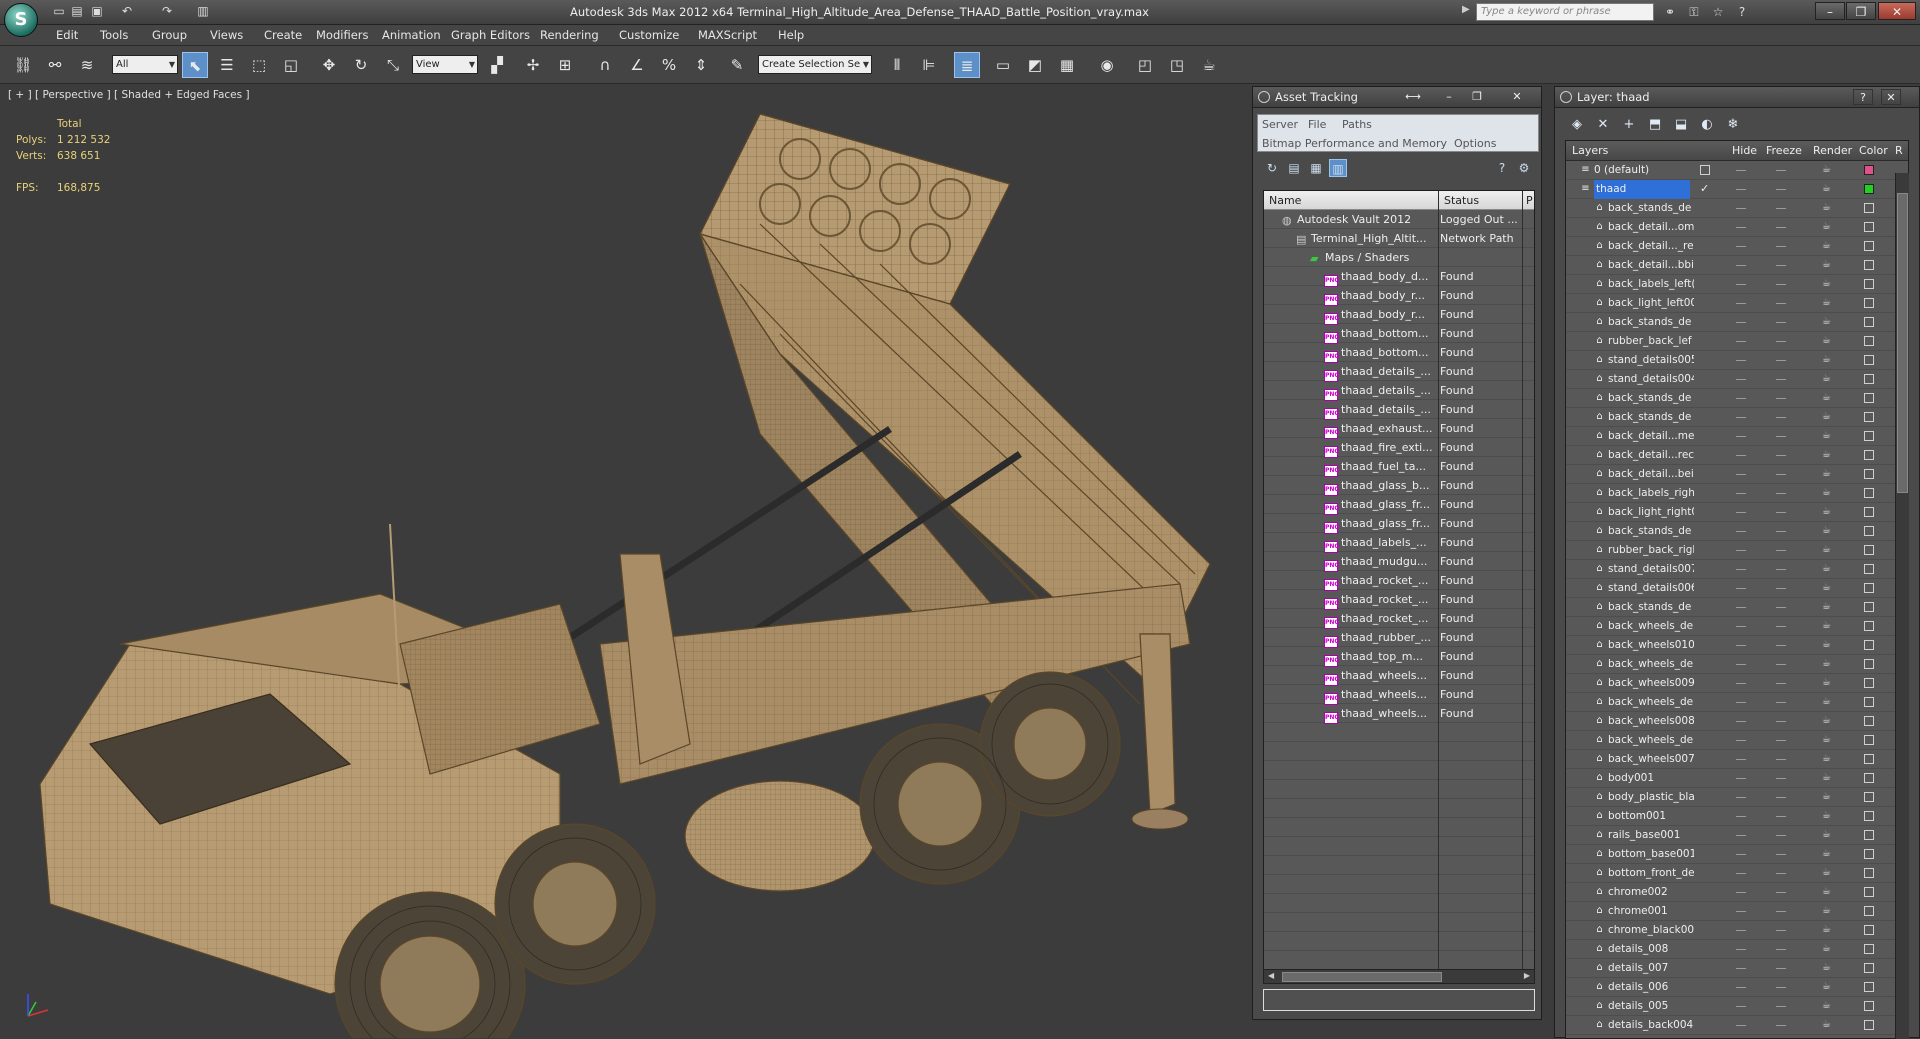 The width and height of the screenshot is (1920, 1039). What do you see at coordinates (87, 65) in the screenshot?
I see `bind-space-warp-icon: ≋` at bounding box center [87, 65].